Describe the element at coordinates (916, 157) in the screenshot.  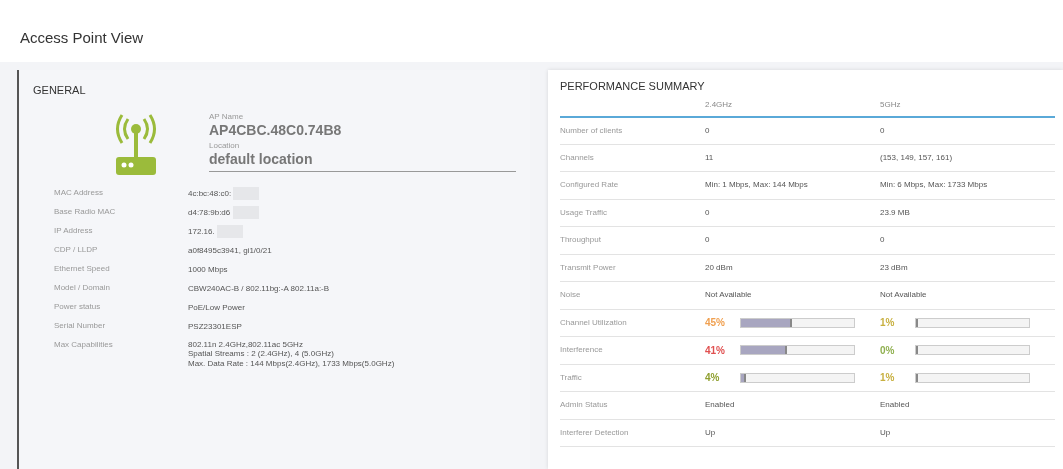
I see `table-value: (153, 149, 157, 161)` at that location.